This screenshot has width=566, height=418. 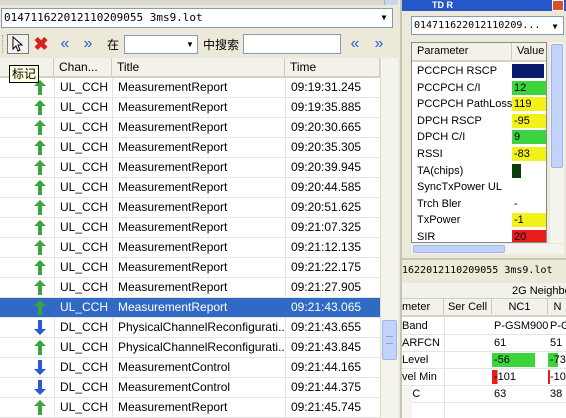 What do you see at coordinates (423, 307) in the screenshot?
I see `column-header-parameter: meter` at bounding box center [423, 307].